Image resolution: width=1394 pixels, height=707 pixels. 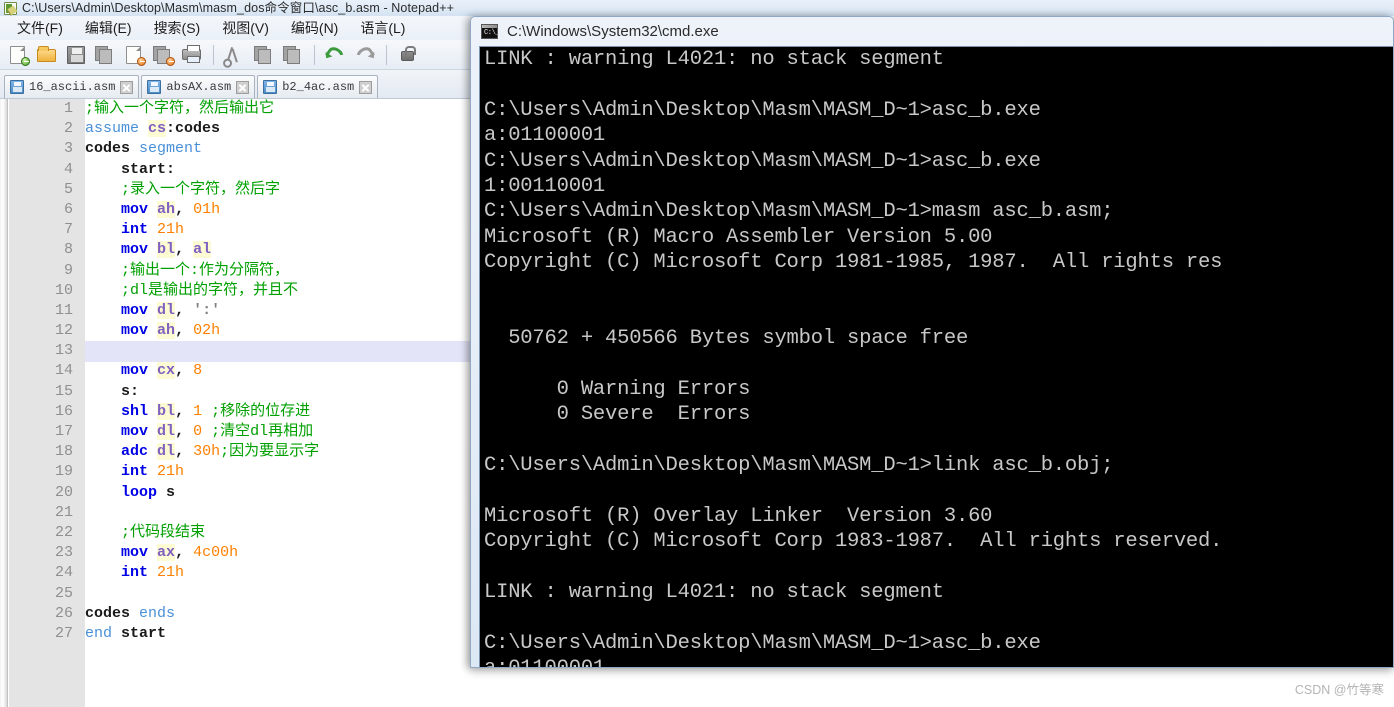 What do you see at coordinates (270, 452) in the screenshot?
I see `code-token: ;因为要显示字` at bounding box center [270, 452].